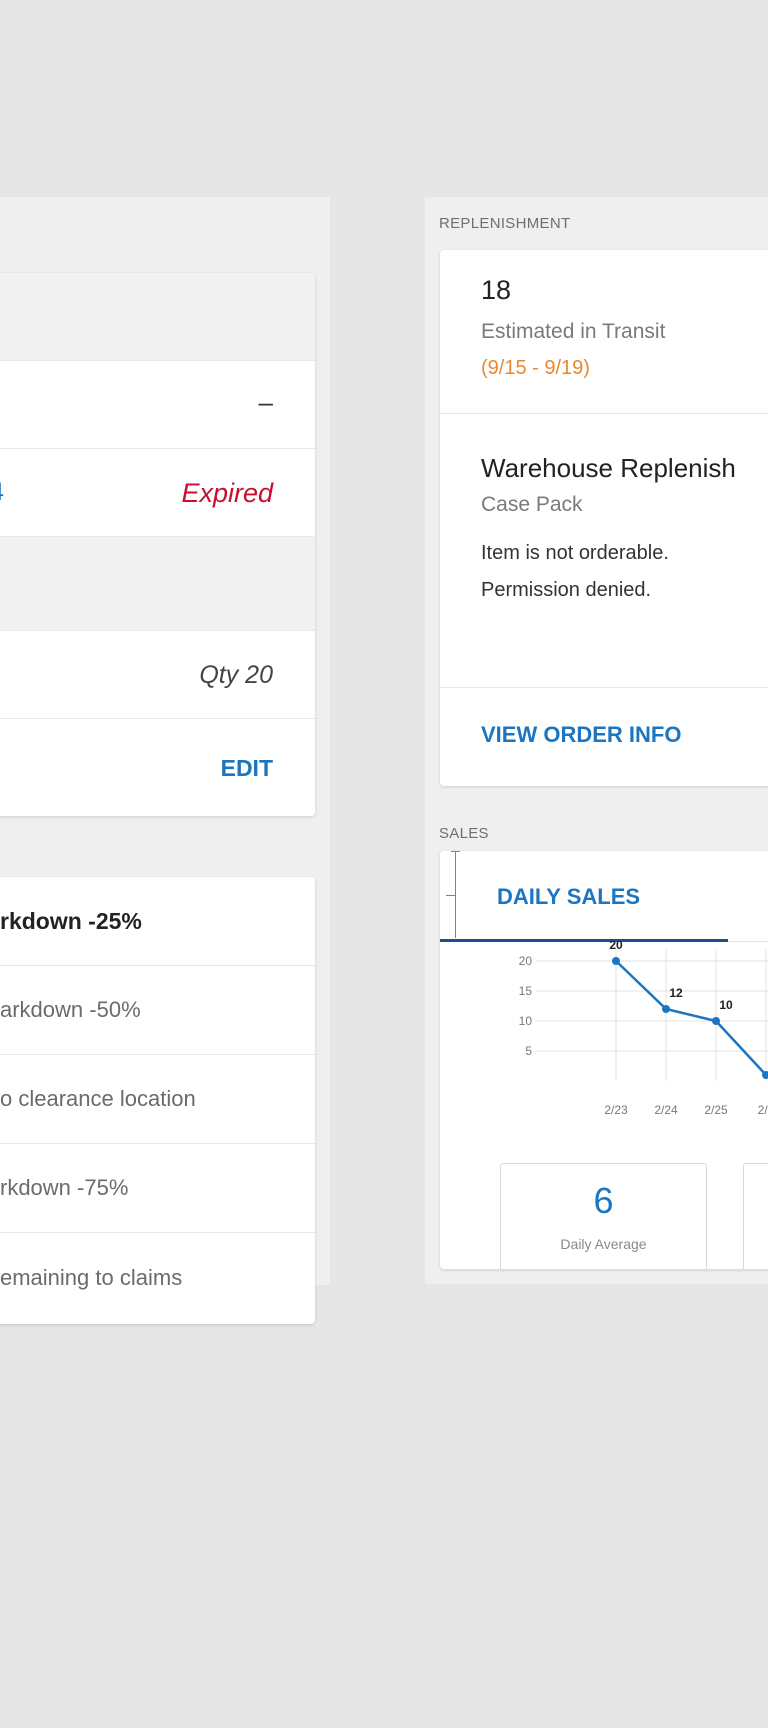 Image resolution: width=768 pixels, height=1728 pixels. Describe the element at coordinates (616, 1110) in the screenshot. I see `x-tick-label: 2/23` at that location.